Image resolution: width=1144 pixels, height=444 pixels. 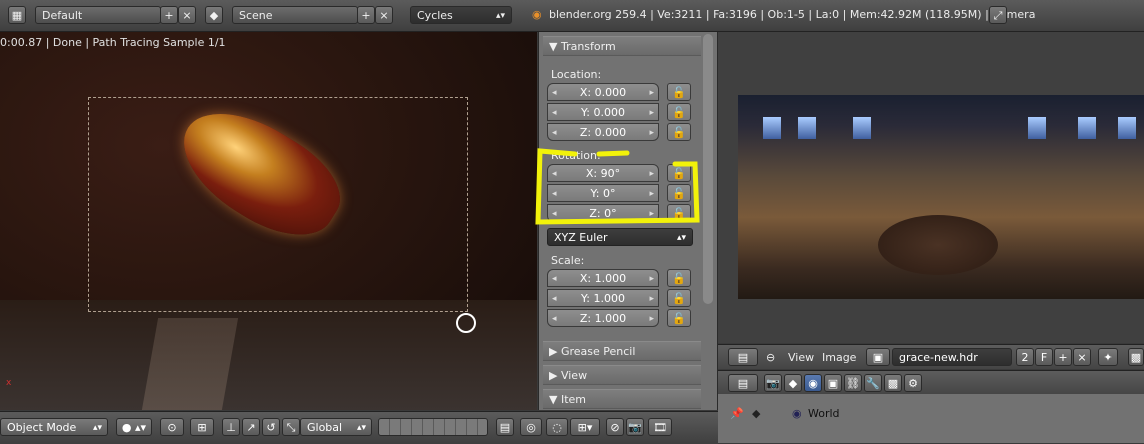 I want to click on lock-location-x-icon: 🔓, so click(x=679, y=92).